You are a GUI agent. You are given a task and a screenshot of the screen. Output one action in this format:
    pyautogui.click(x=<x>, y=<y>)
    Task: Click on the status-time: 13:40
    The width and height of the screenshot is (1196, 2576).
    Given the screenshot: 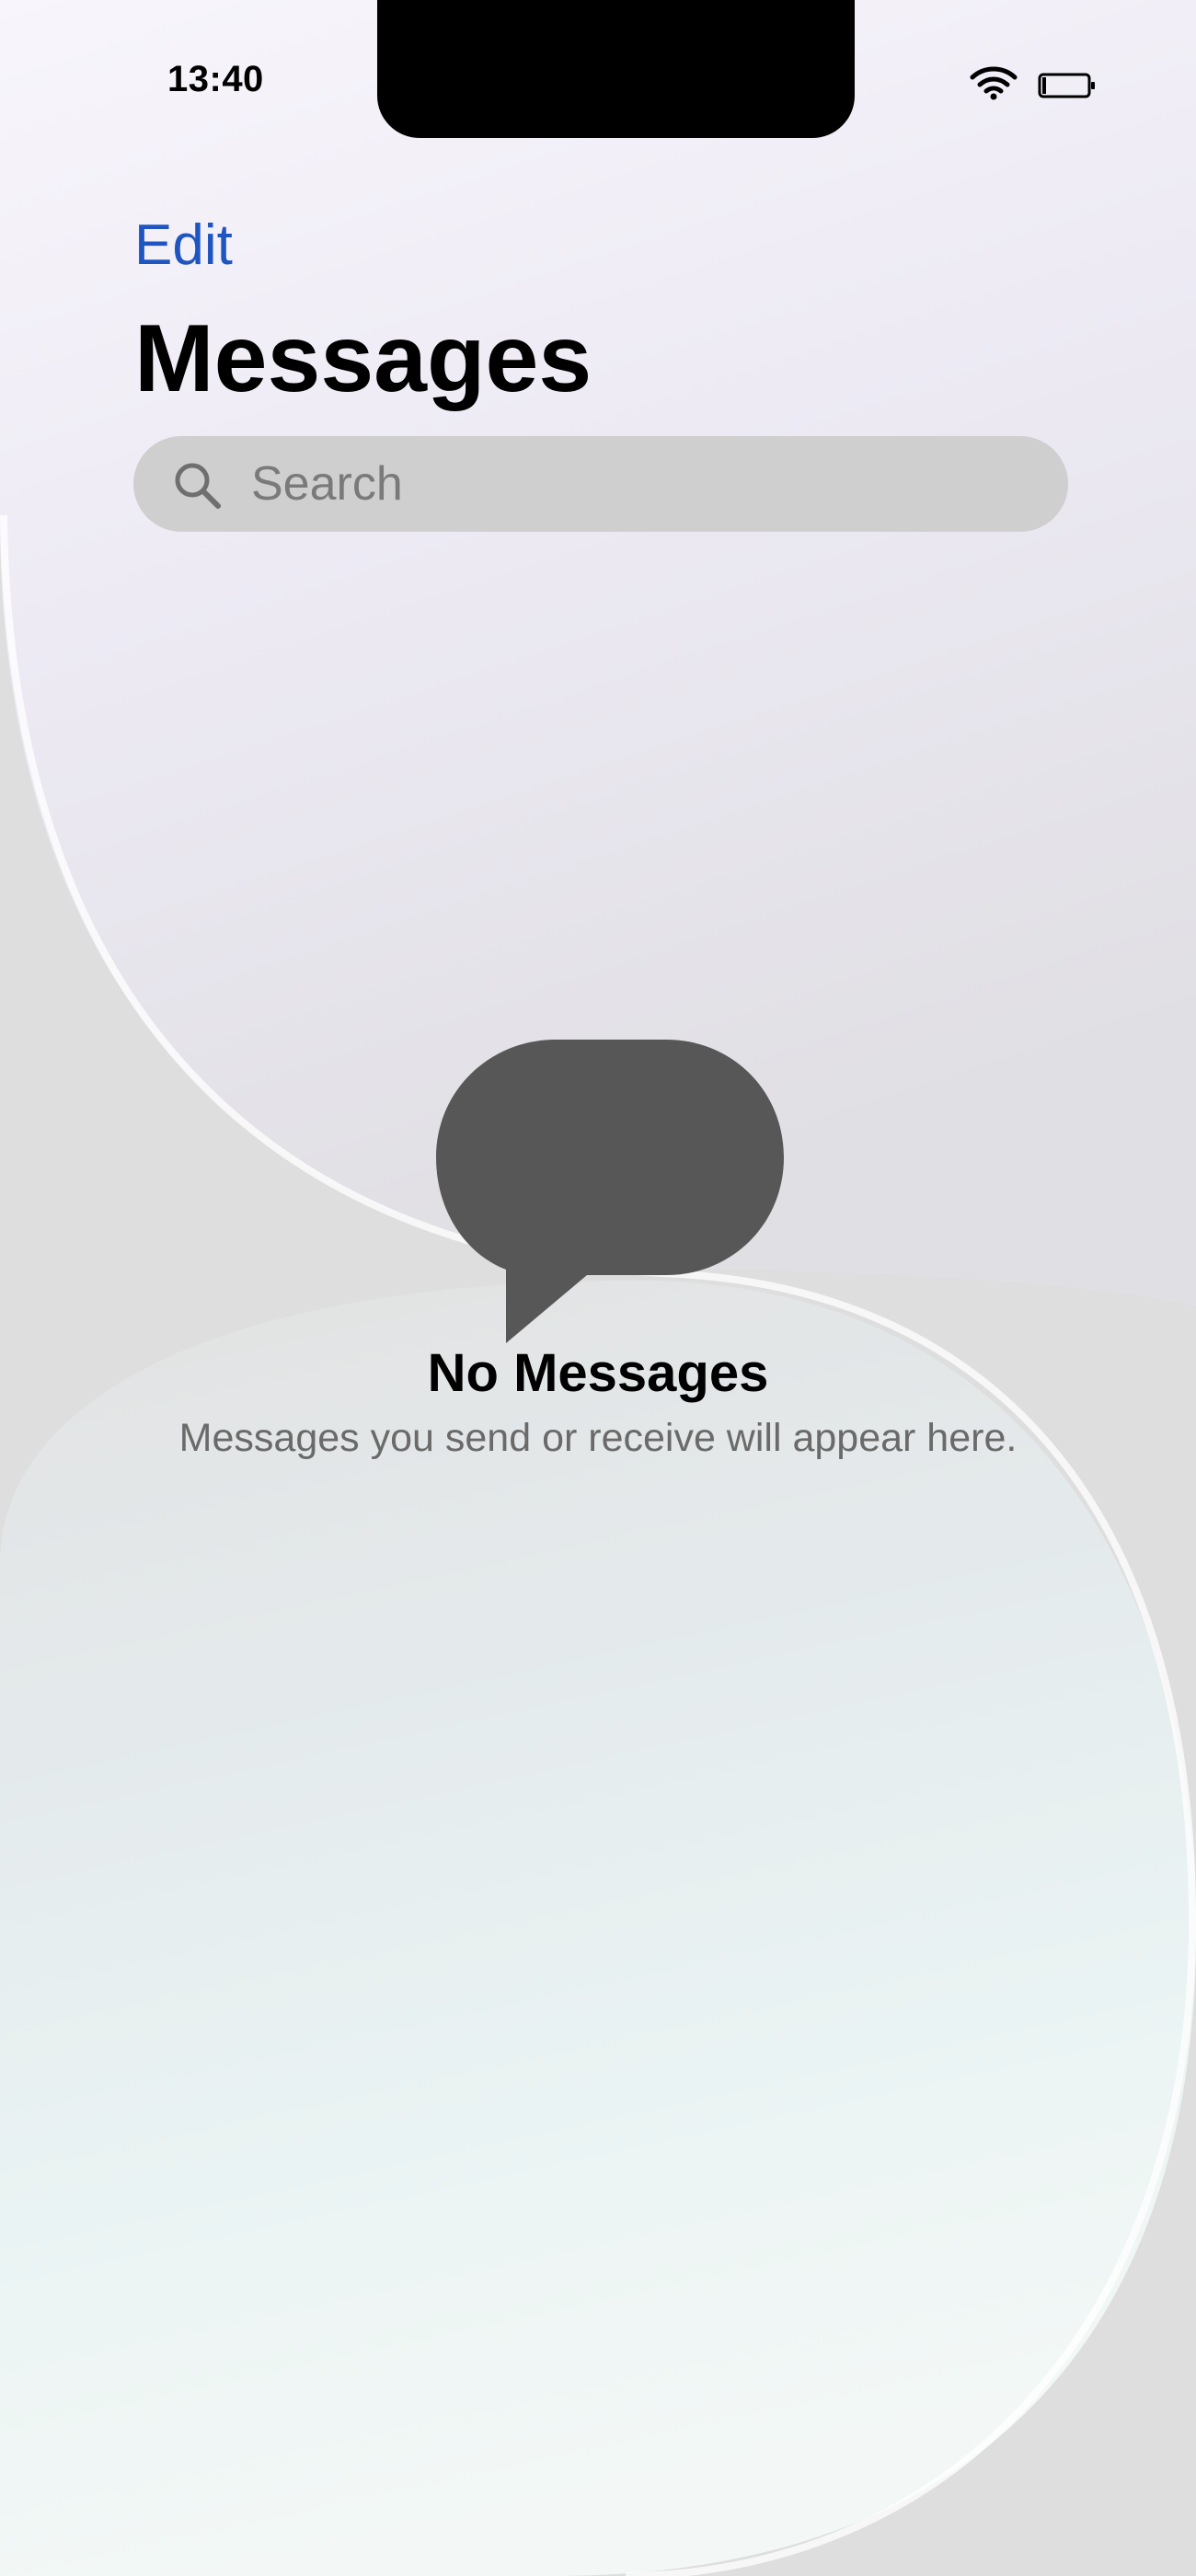 What is the action you would take?
    pyautogui.click(x=215, y=79)
    